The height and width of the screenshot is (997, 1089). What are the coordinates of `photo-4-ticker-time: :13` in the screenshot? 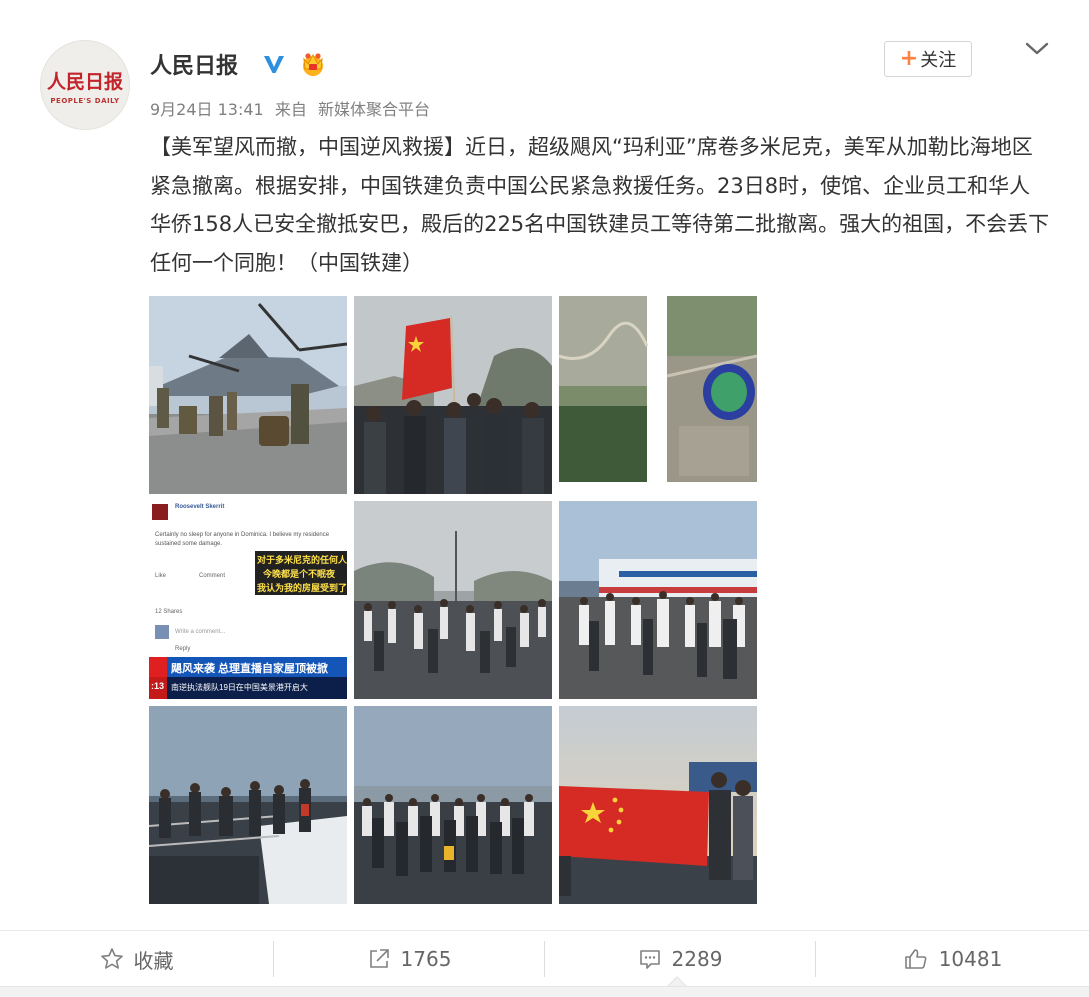 It's located at (158, 686).